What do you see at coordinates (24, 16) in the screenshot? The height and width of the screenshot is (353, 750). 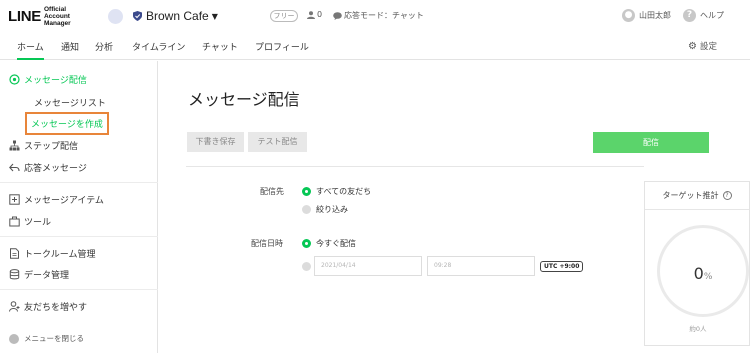 I see `logo-text: LINE` at bounding box center [24, 16].